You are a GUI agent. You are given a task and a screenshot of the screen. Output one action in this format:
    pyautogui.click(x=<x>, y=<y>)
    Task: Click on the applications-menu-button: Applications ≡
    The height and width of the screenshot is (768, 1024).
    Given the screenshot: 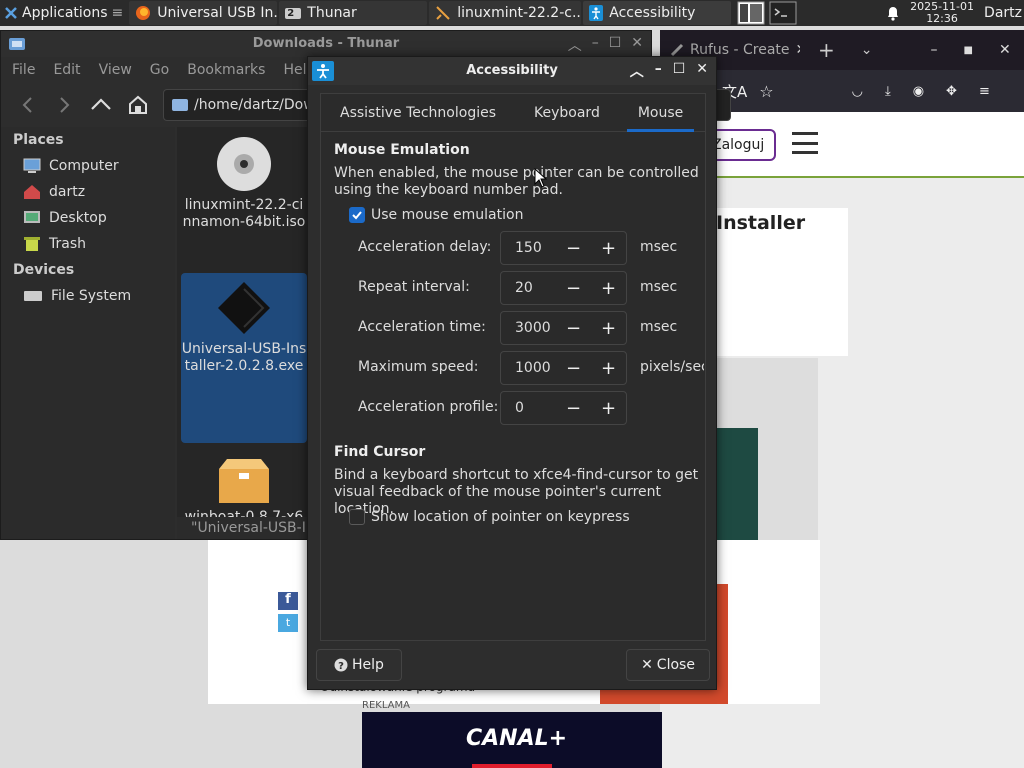 What is the action you would take?
    pyautogui.click(x=63, y=13)
    